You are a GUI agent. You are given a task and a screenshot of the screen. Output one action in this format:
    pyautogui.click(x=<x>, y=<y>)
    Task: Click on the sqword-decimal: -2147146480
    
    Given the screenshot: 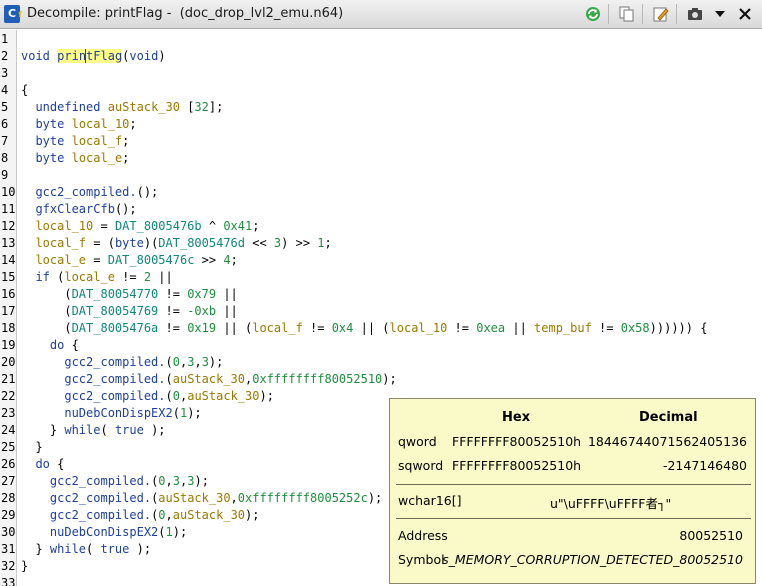 What is the action you would take?
    pyautogui.click(x=704, y=465)
    